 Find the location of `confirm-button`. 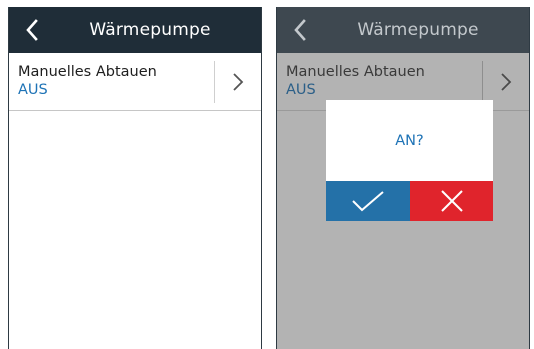

confirm-button is located at coordinates (368, 201).